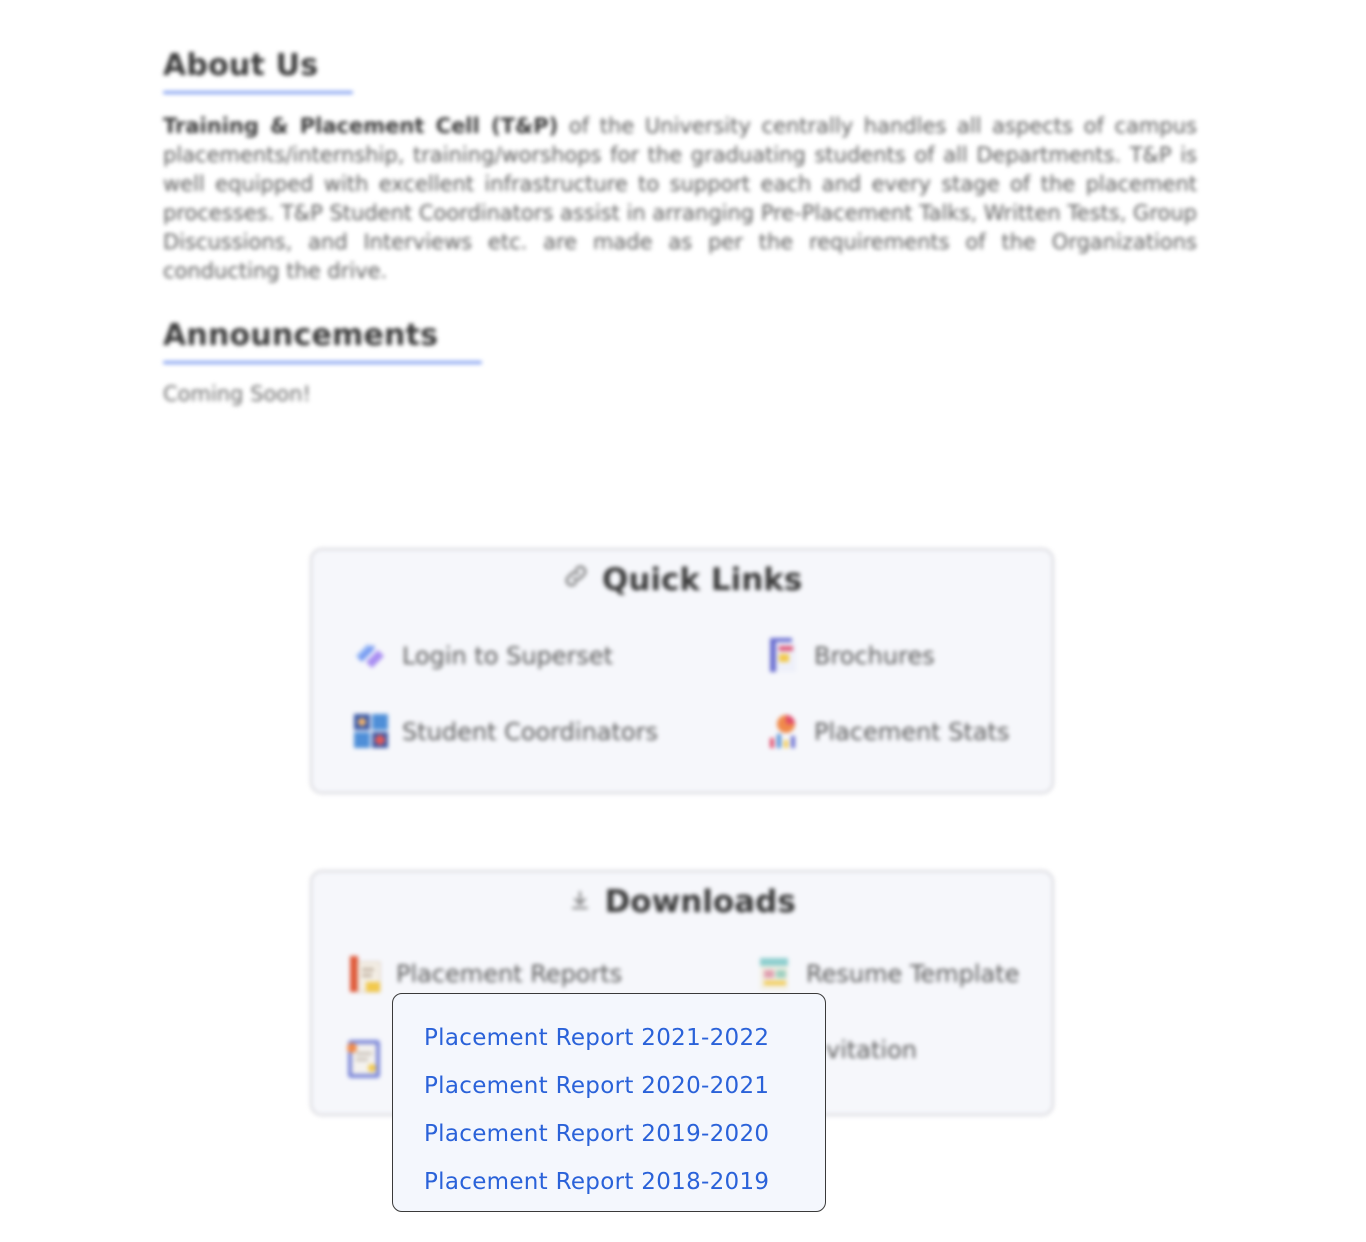 Image resolution: width=1366 pixels, height=1242 pixels. Describe the element at coordinates (362, 1057) in the screenshot. I see `clipboard-icon` at that location.